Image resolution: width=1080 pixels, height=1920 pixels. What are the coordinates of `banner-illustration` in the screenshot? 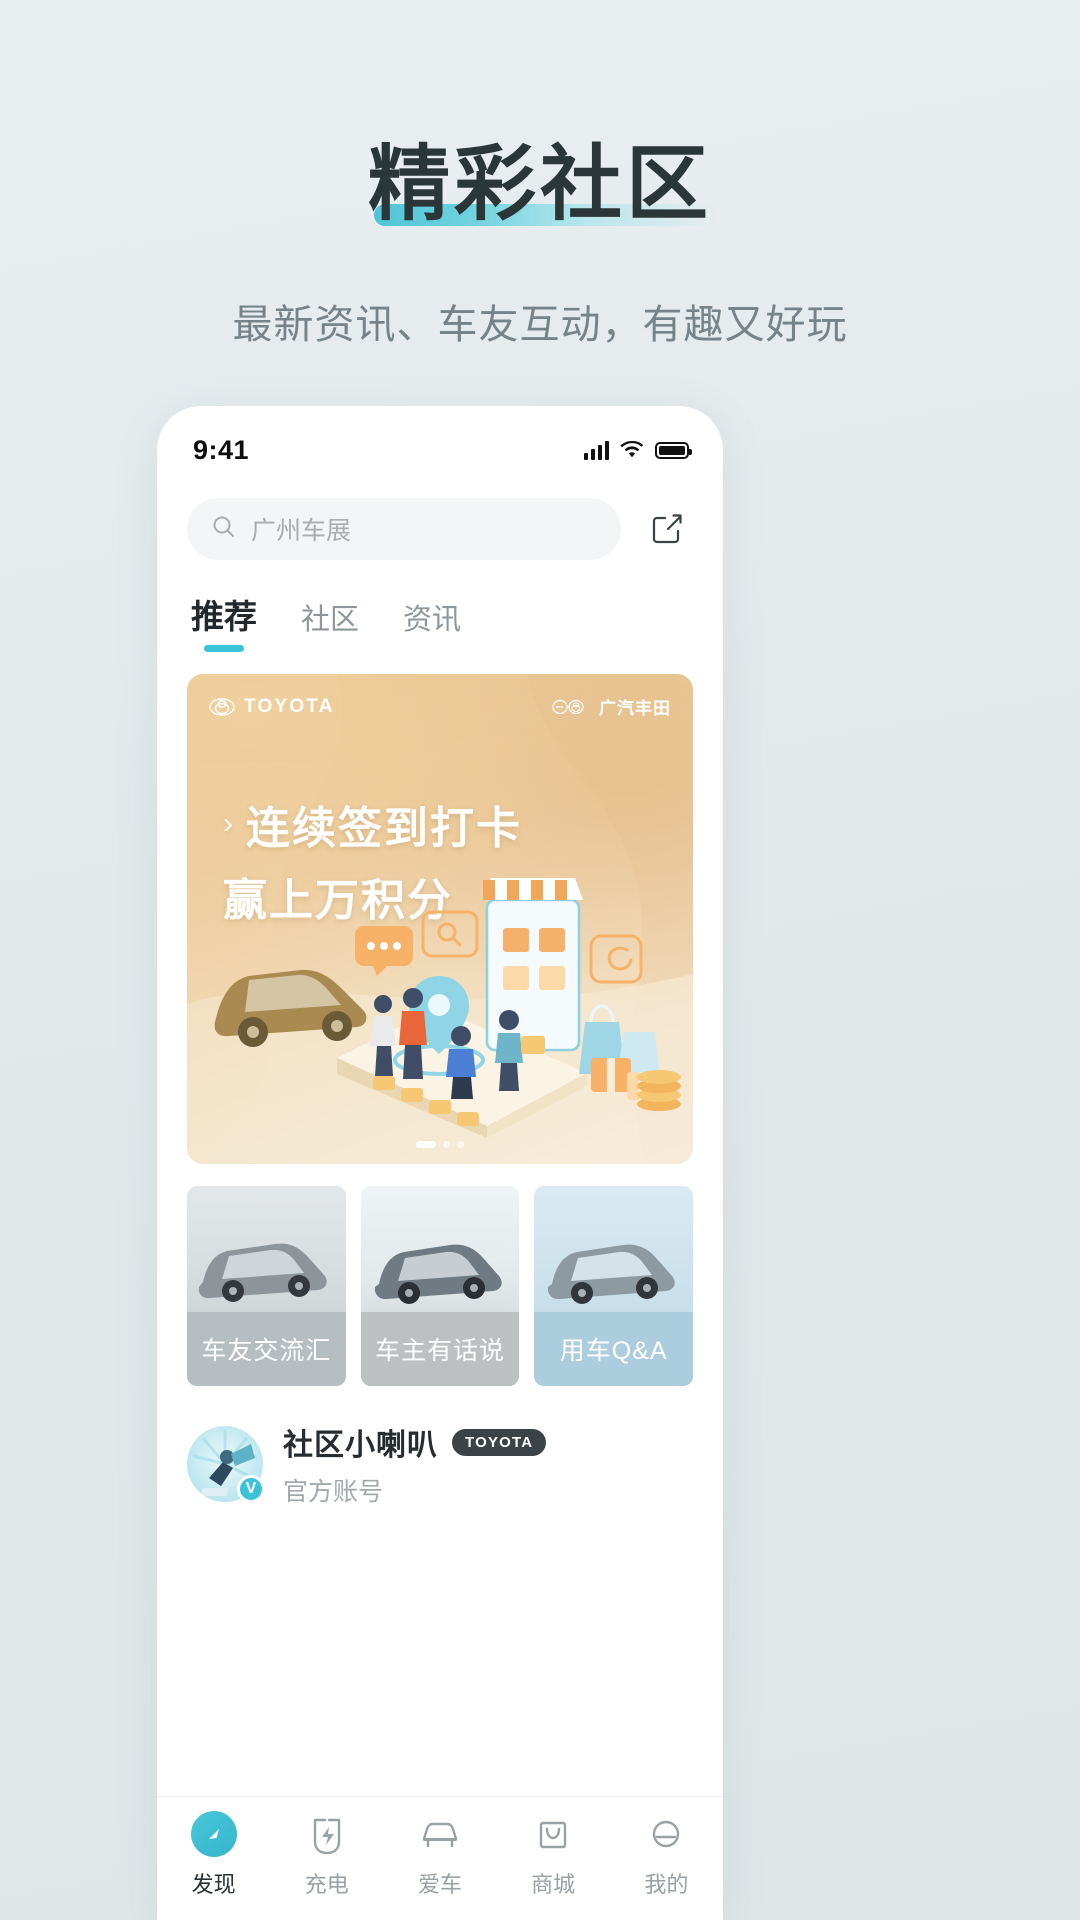 It's located at (447, 1008).